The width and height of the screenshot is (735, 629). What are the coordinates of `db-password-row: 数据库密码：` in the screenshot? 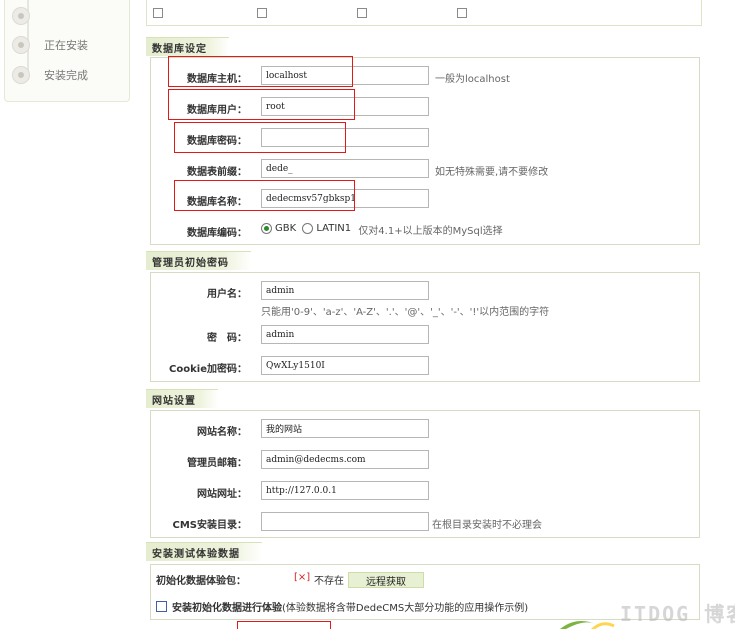 It's located at (425, 139).